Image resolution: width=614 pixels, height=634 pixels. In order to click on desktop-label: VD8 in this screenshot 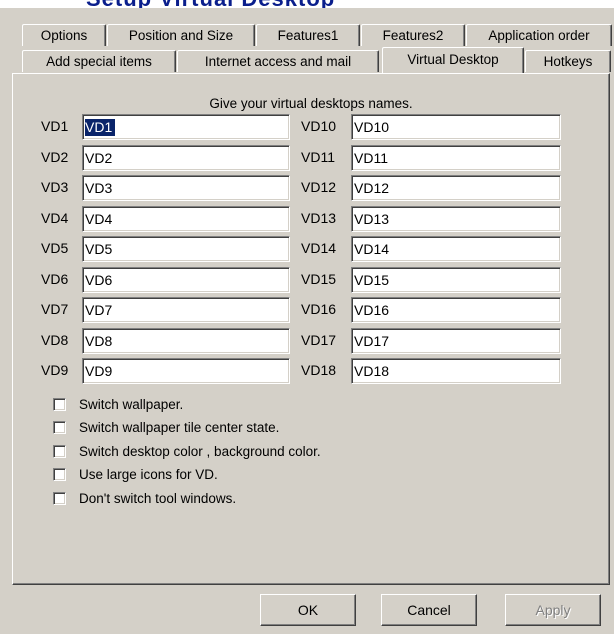, I will do `click(55, 339)`.